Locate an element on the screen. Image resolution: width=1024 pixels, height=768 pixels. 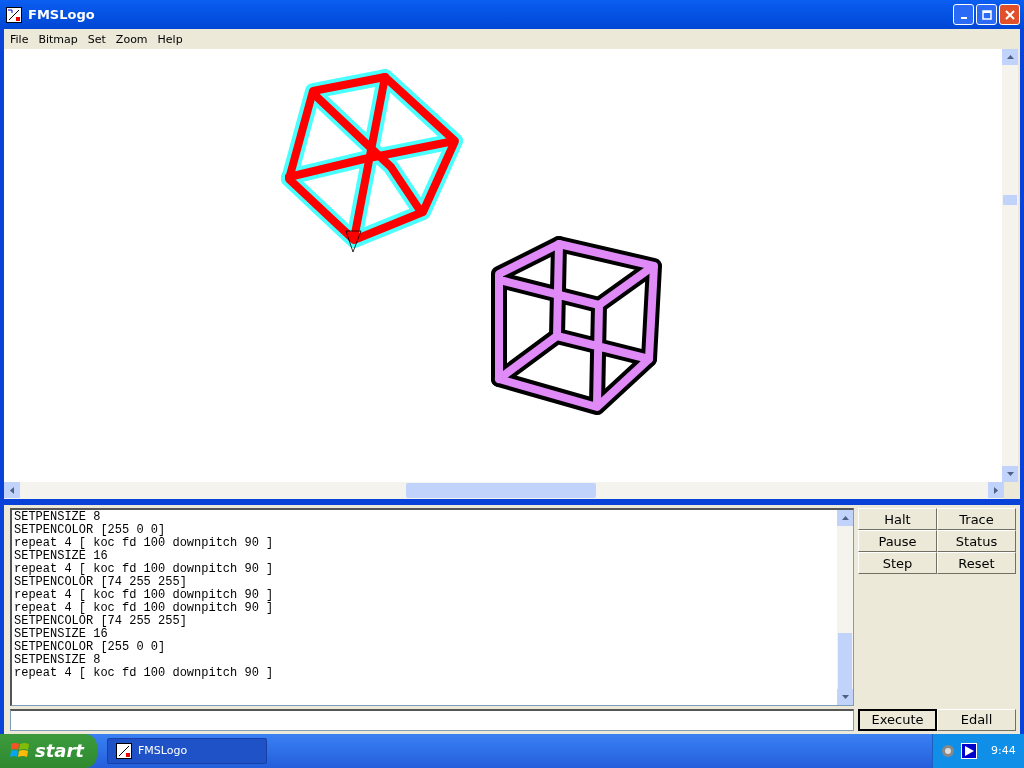
turtle-icon is located at coordinates (353, 241).